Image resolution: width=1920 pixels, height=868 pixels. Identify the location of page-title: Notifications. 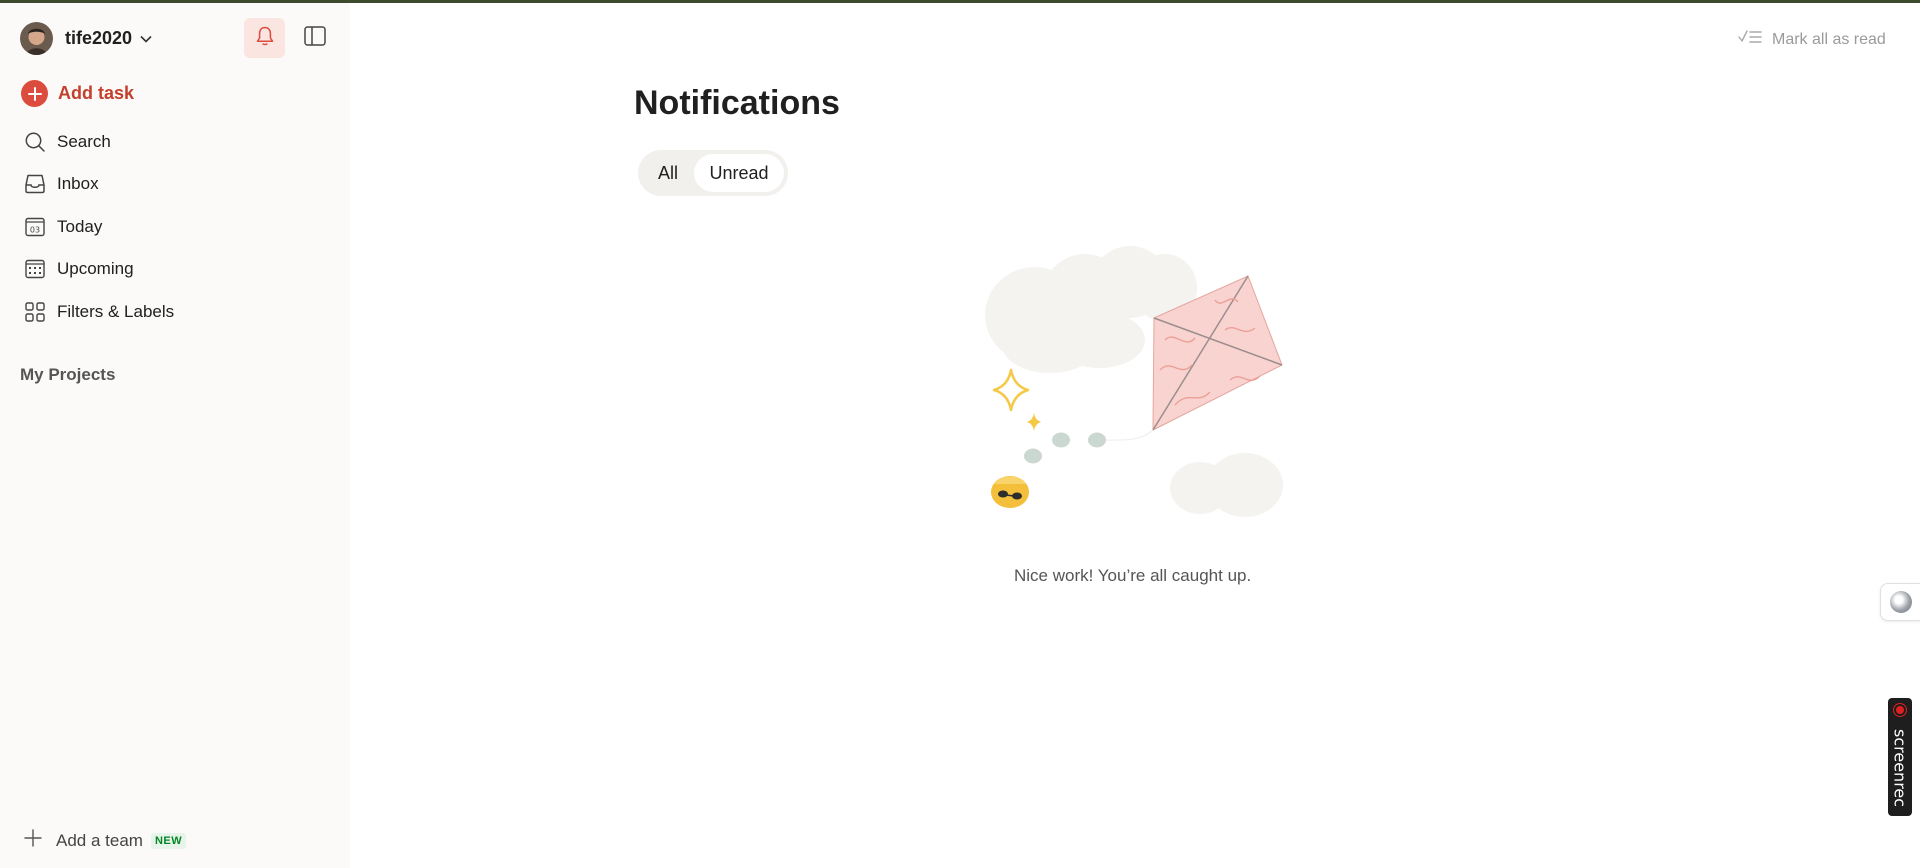
(737, 103).